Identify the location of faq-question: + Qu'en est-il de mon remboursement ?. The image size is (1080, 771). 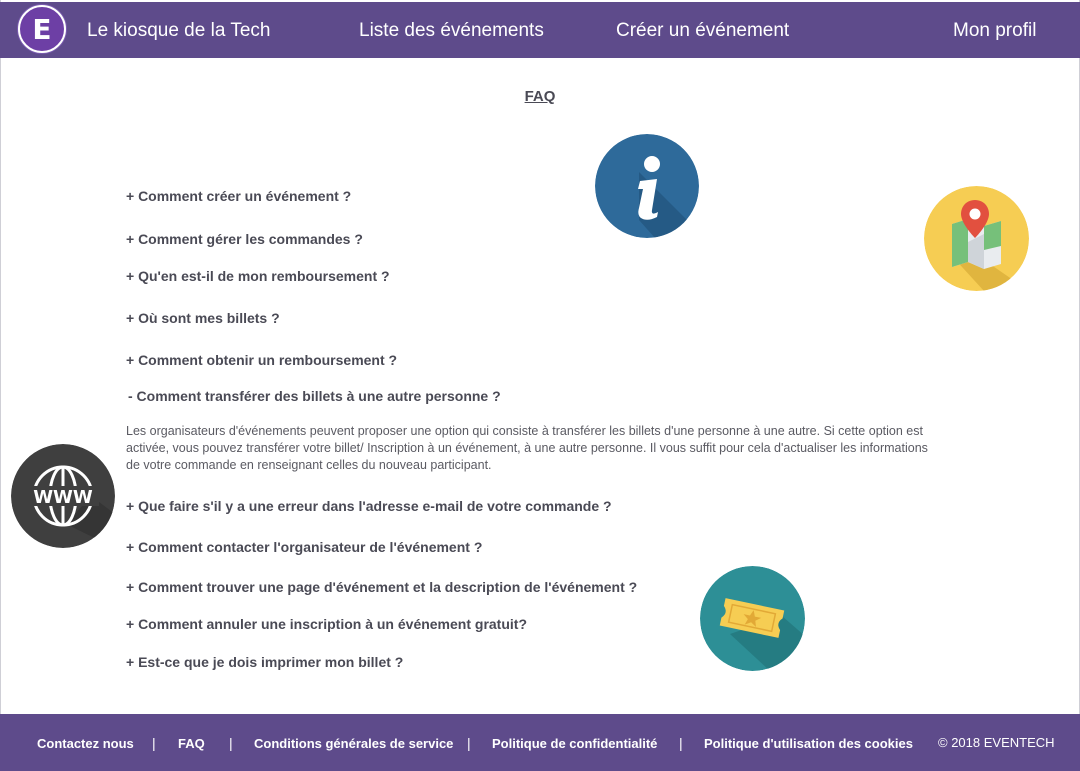
(258, 276).